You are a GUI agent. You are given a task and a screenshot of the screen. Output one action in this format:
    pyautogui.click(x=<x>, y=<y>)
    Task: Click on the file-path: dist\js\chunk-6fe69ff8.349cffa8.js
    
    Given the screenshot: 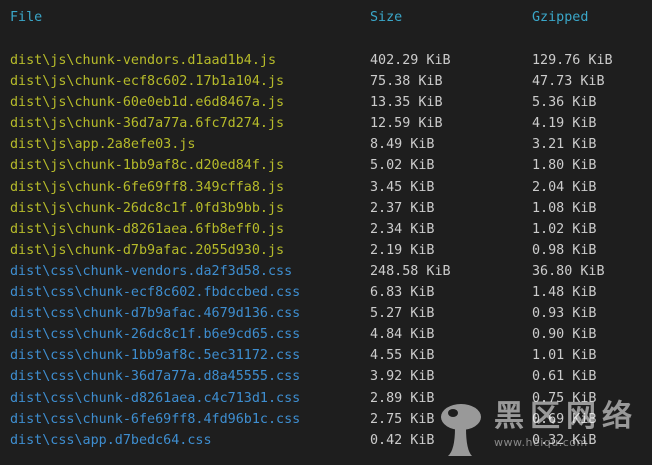 What is the action you would take?
    pyautogui.click(x=147, y=187)
    